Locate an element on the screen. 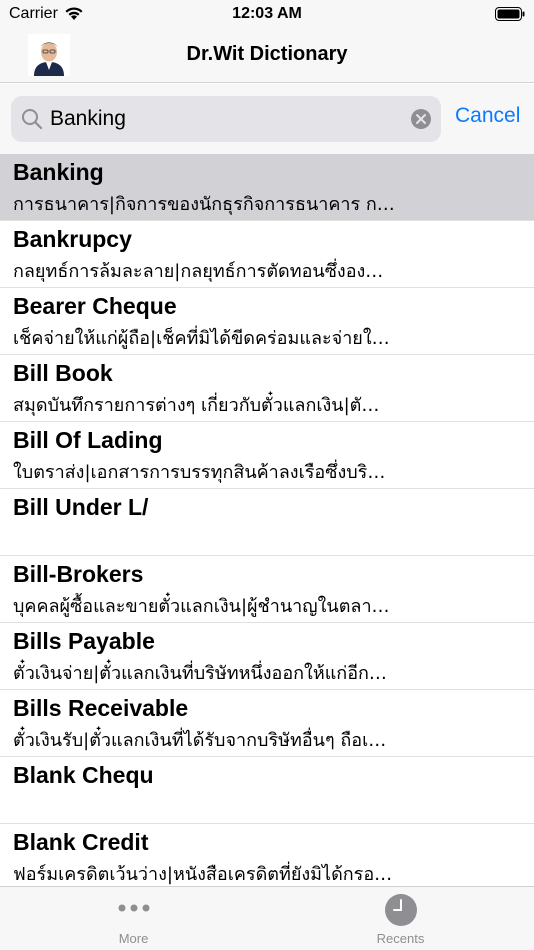 The width and height of the screenshot is (534, 950). search-input is located at coordinates (225, 119).